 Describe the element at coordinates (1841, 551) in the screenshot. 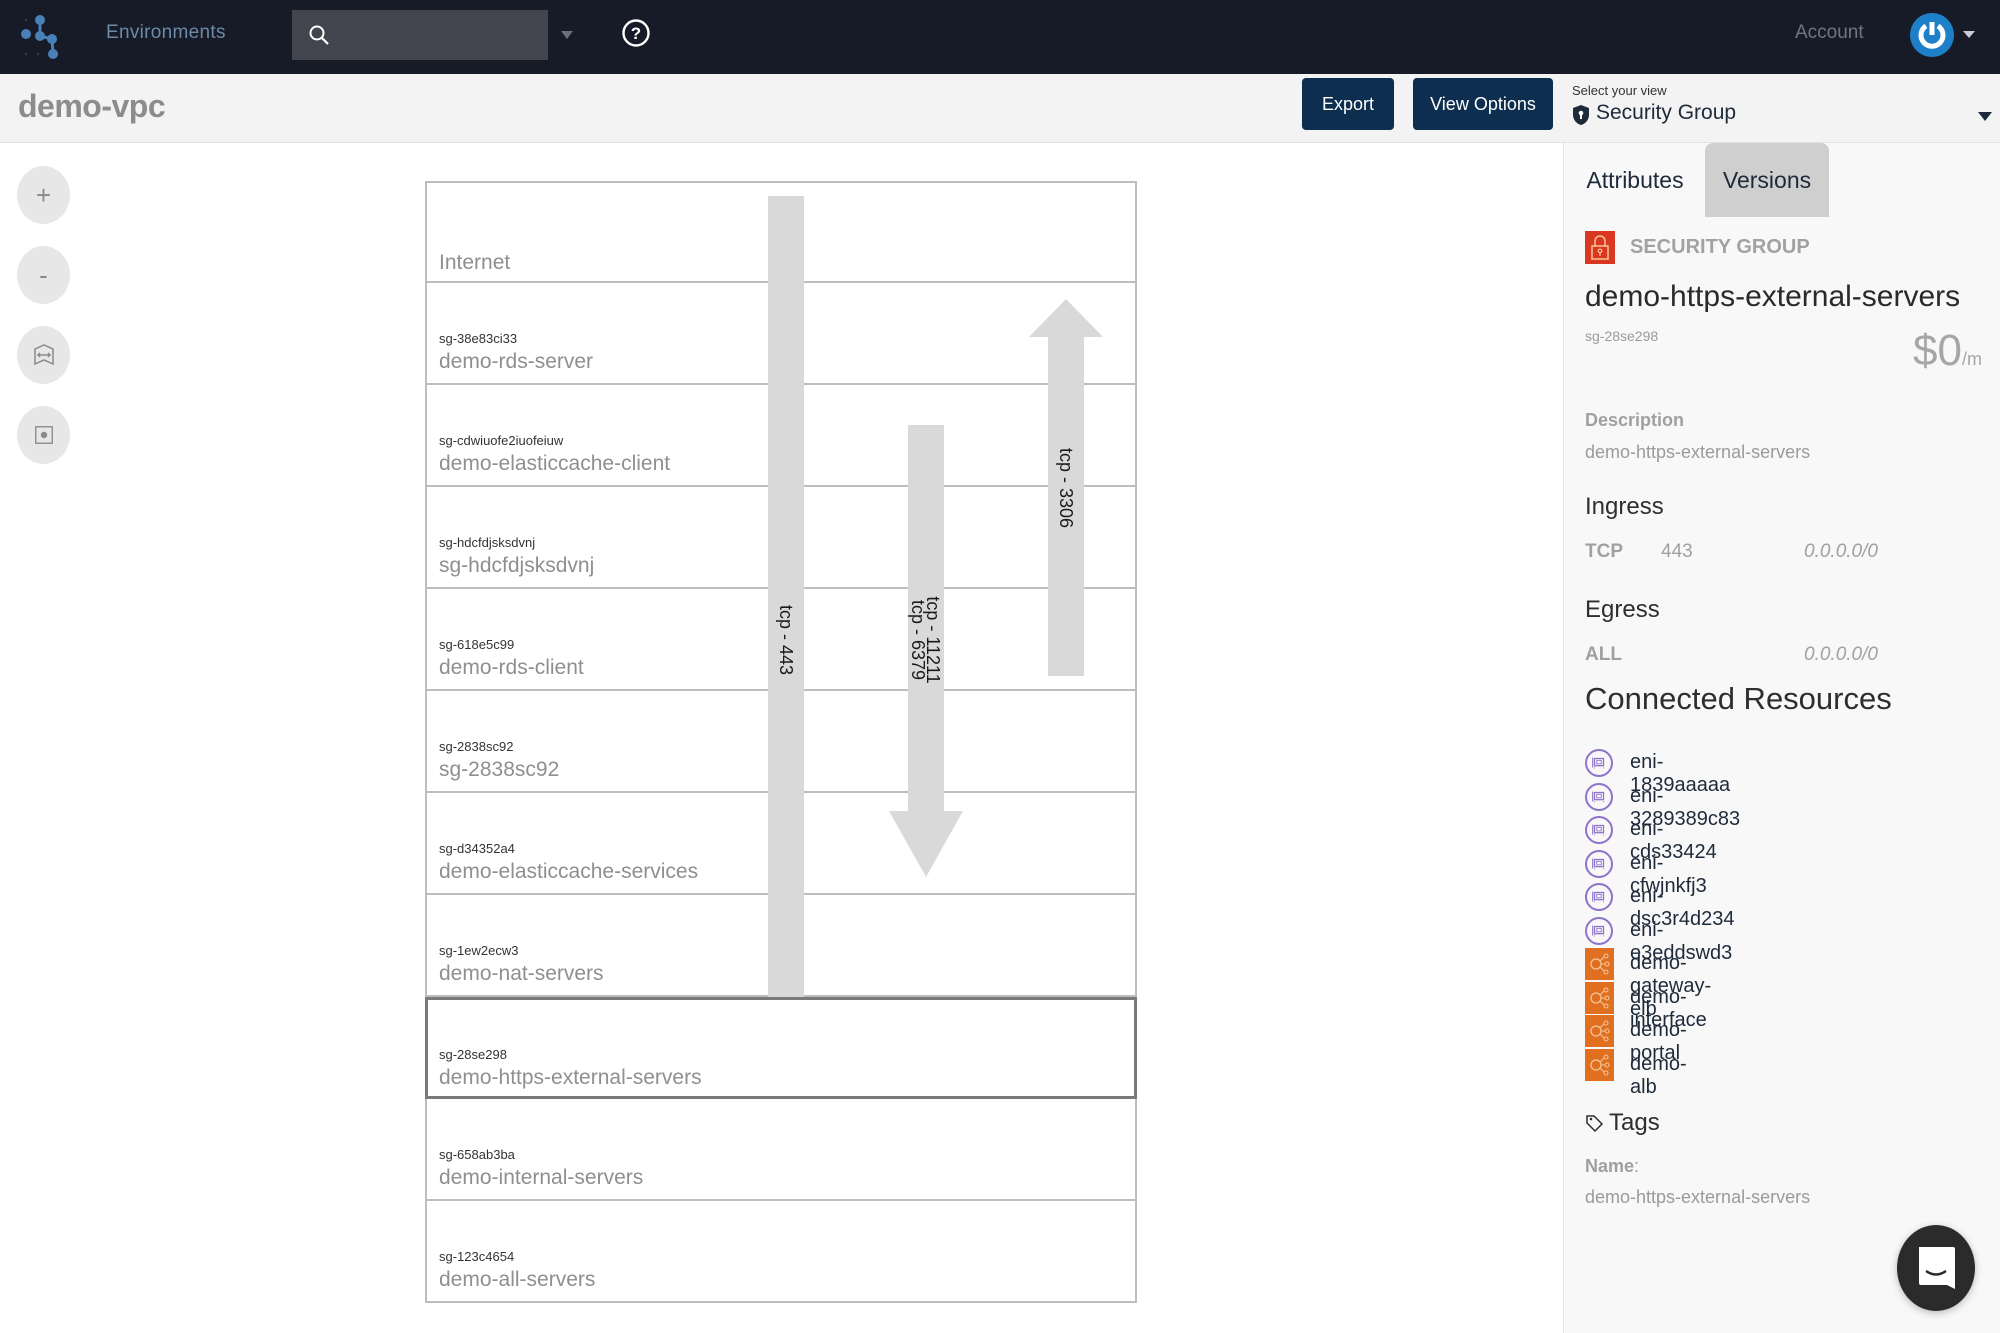

I see `ingress-cidr: 0.0.0.0/0` at that location.